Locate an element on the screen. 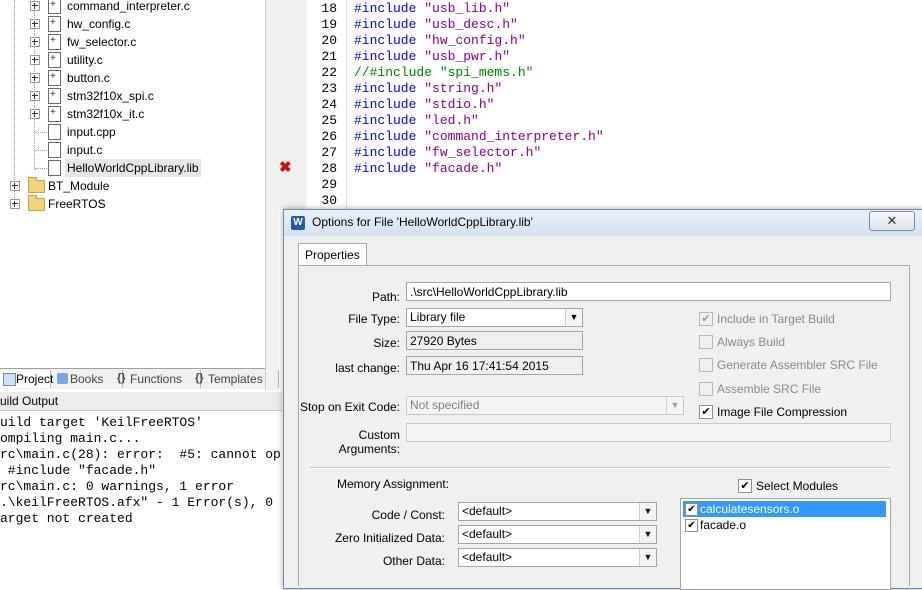 The width and height of the screenshot is (922, 590). other-data-label: Other Data: is located at coordinates (413, 561).